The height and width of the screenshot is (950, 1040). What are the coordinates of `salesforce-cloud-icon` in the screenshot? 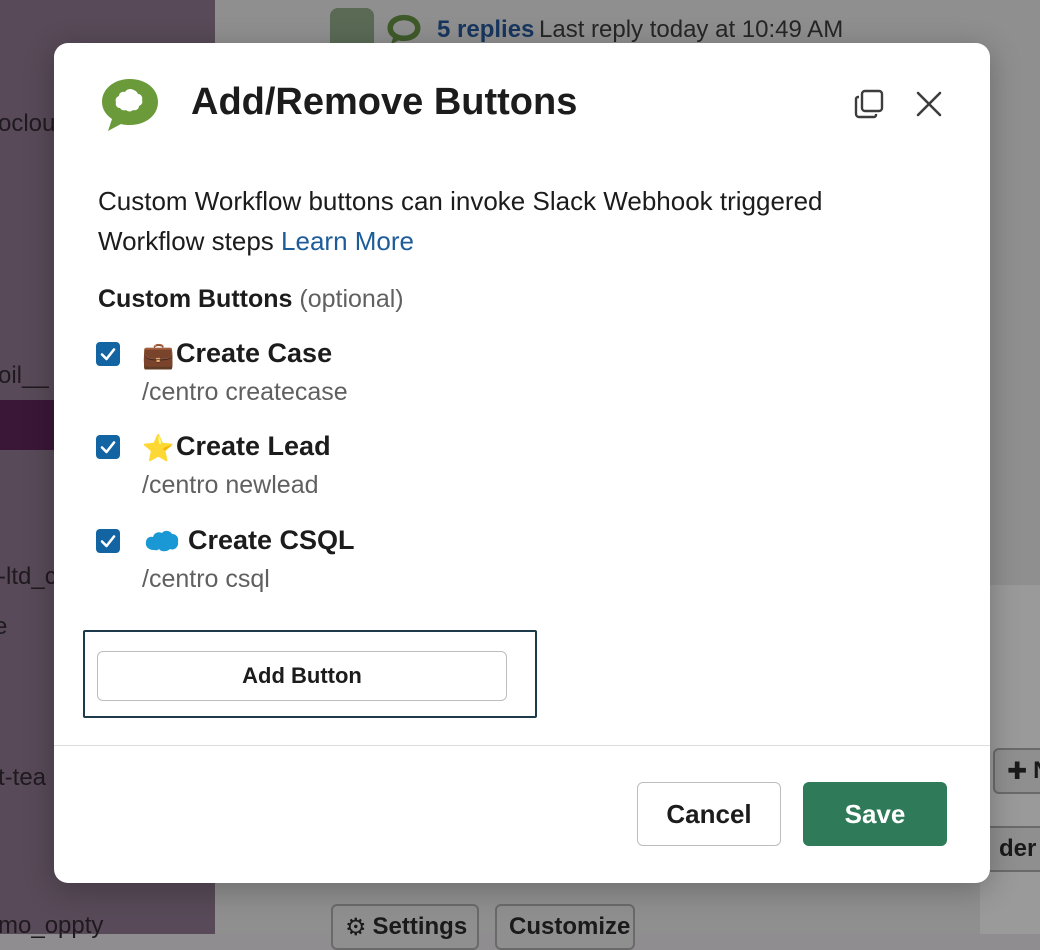 It's located at (162, 541).